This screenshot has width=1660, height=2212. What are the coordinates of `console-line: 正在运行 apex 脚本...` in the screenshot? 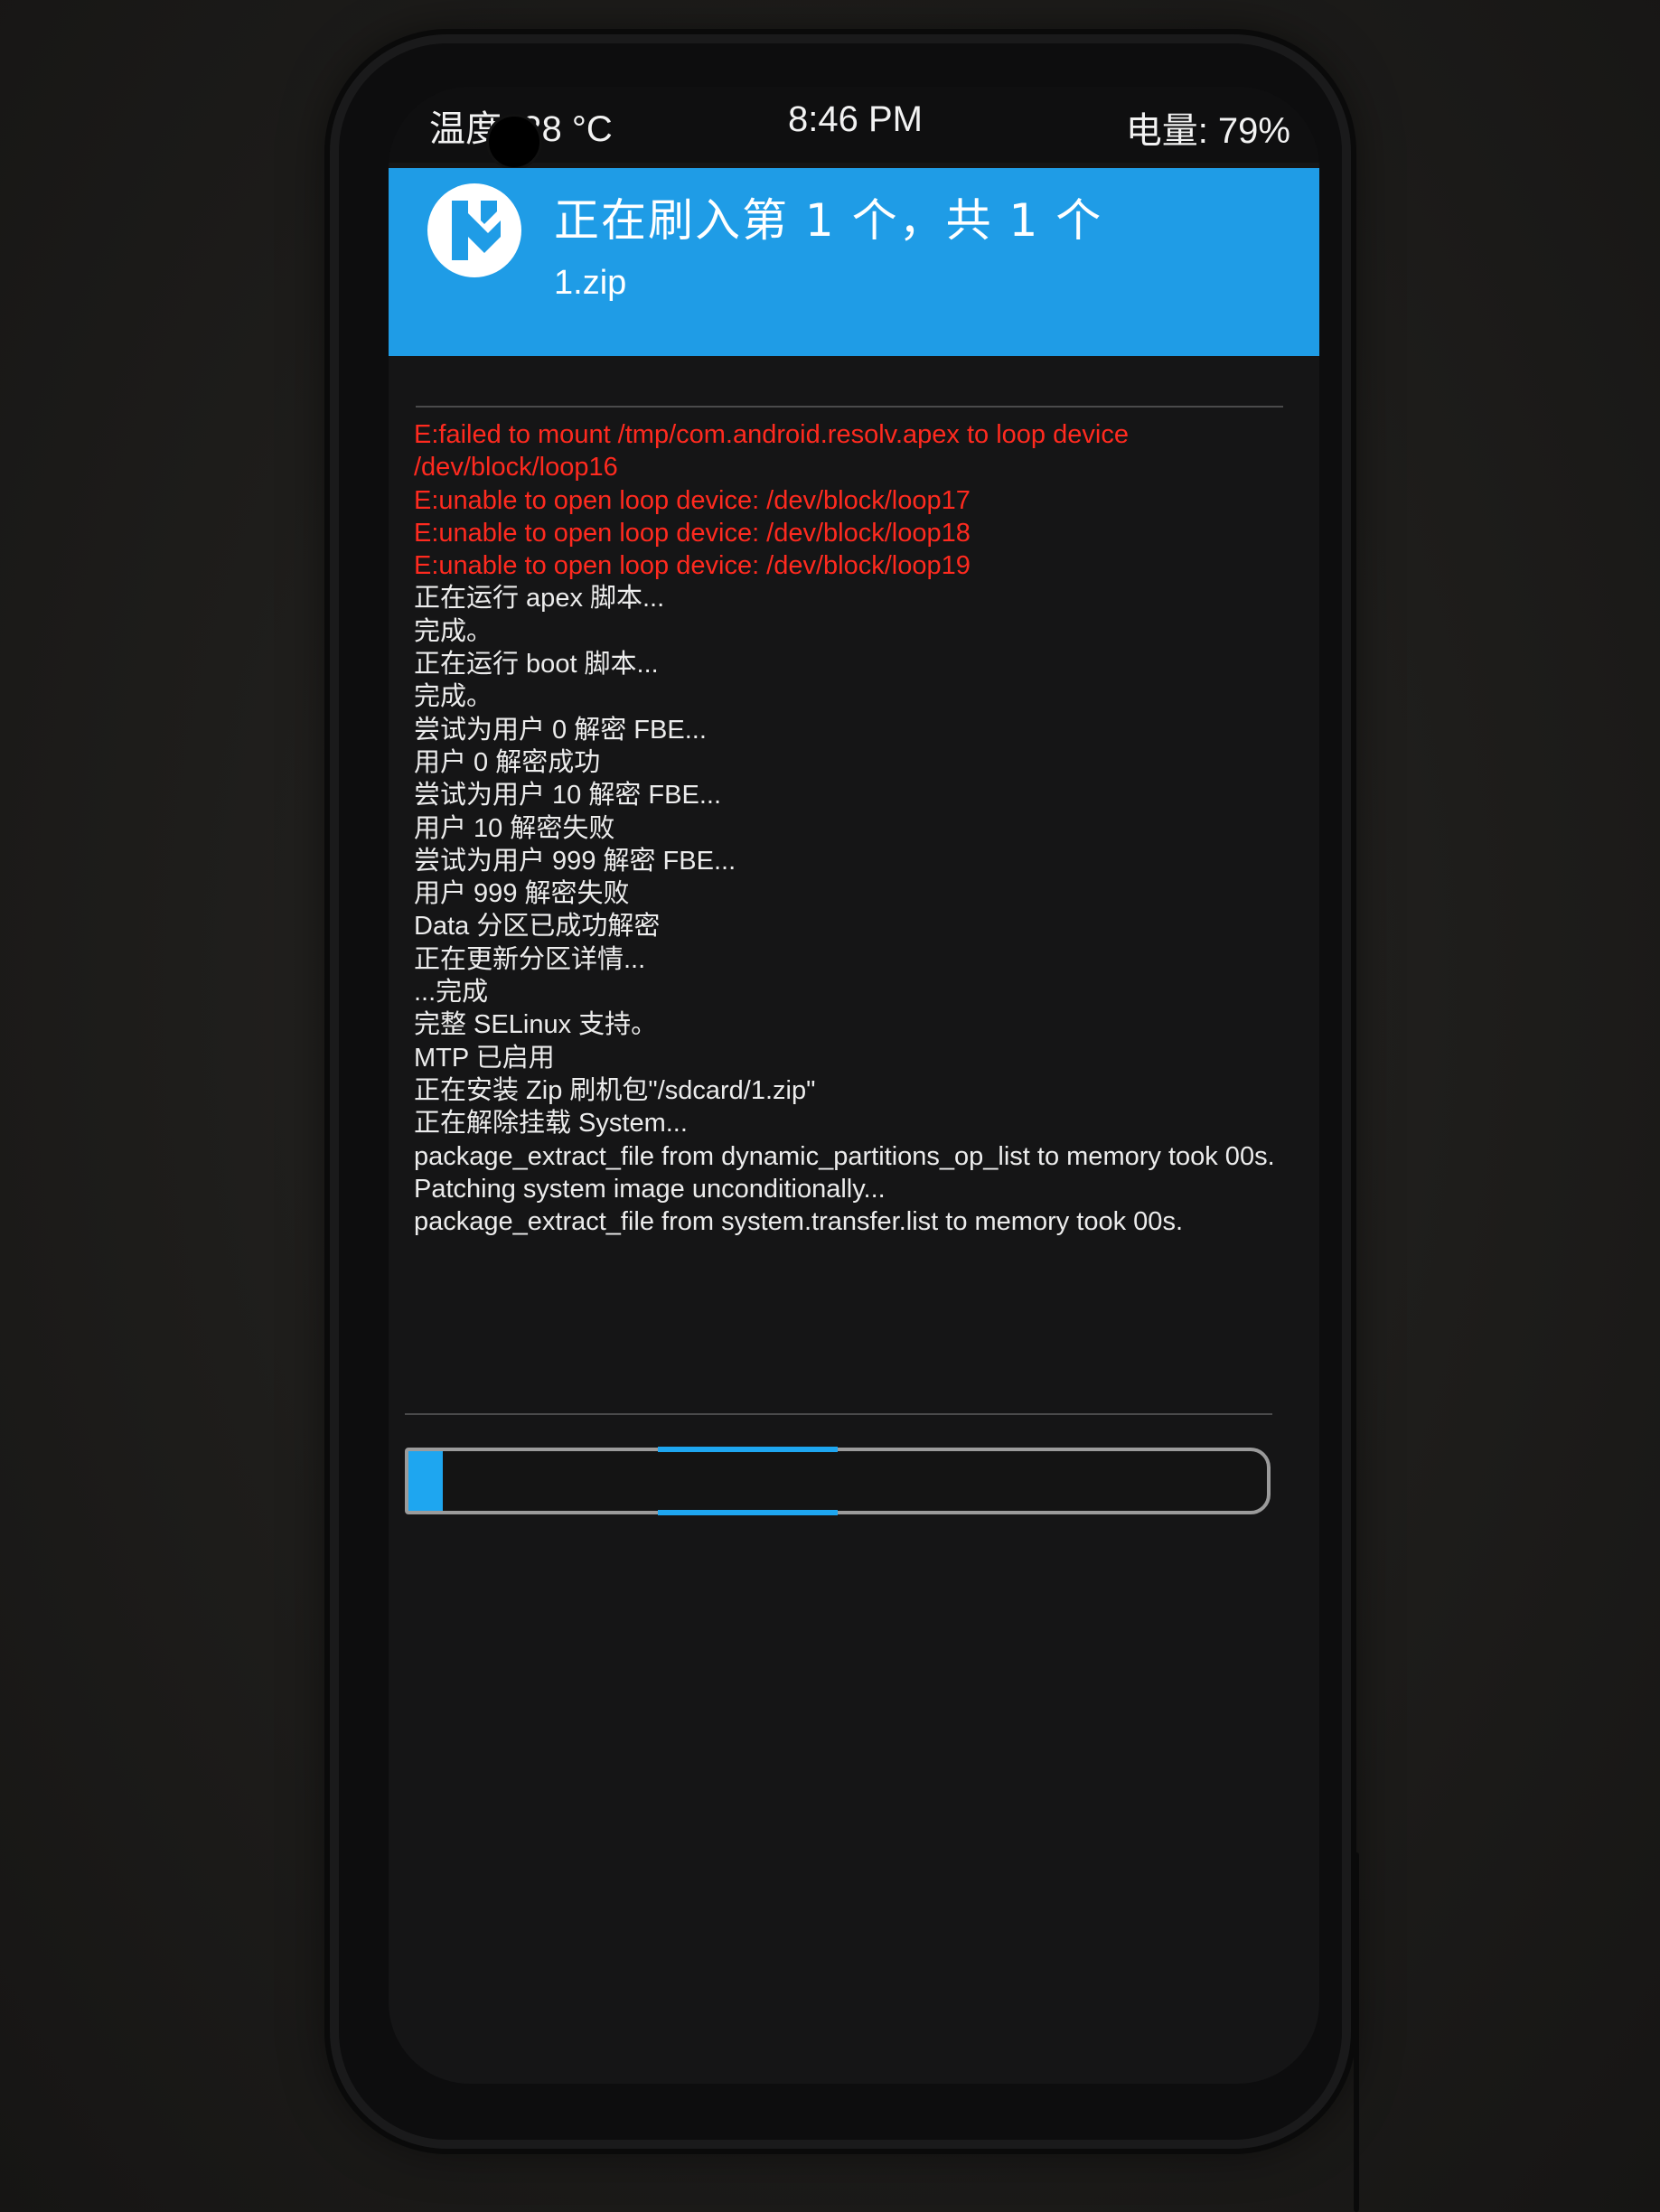 It's located at (539, 599).